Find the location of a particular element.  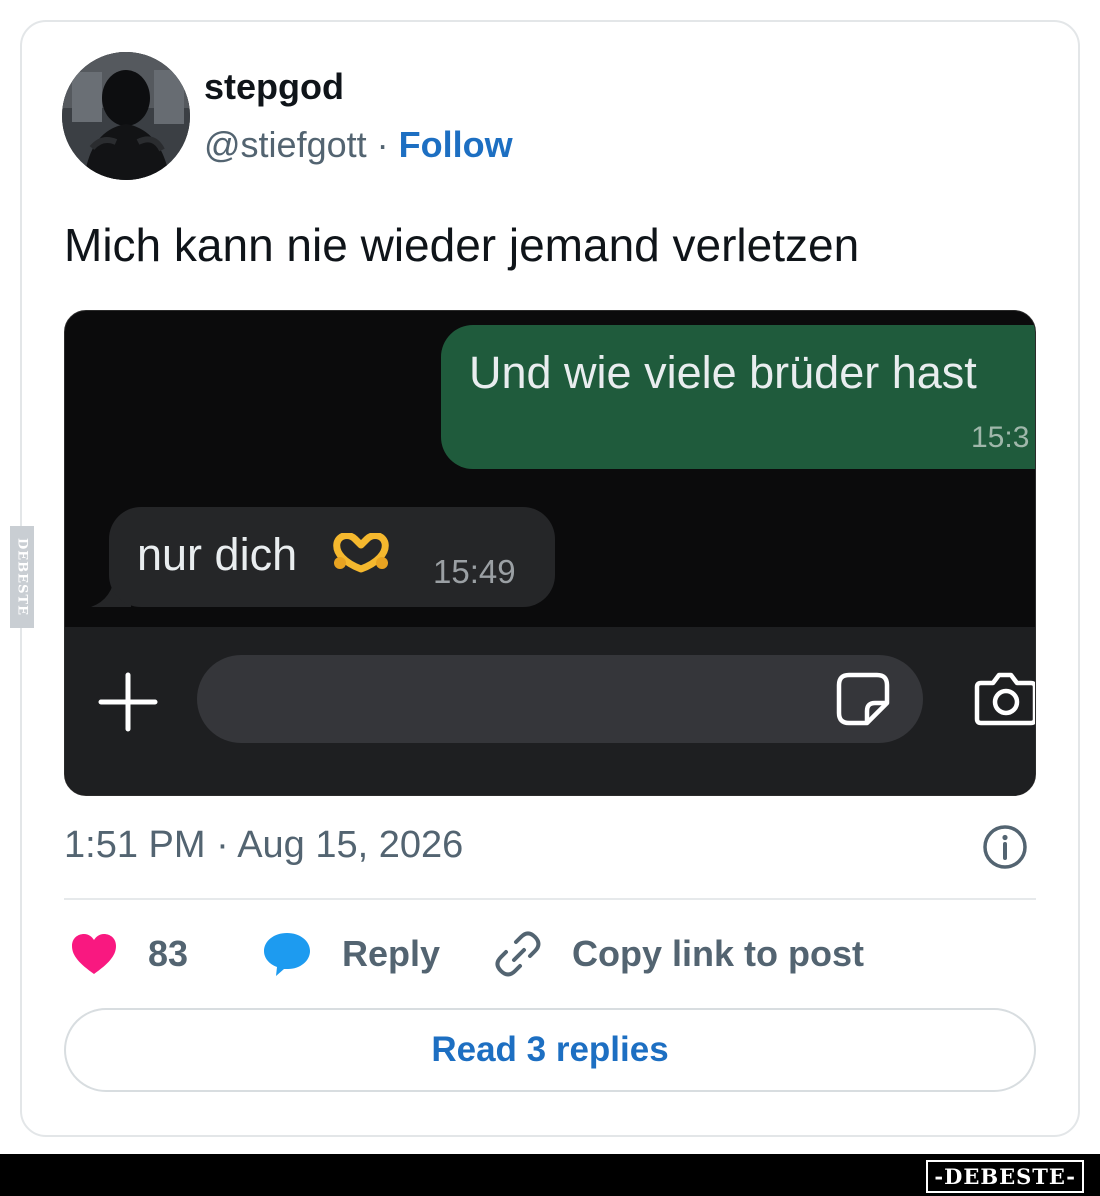

heart-hands-icon is located at coordinates (361, 553).